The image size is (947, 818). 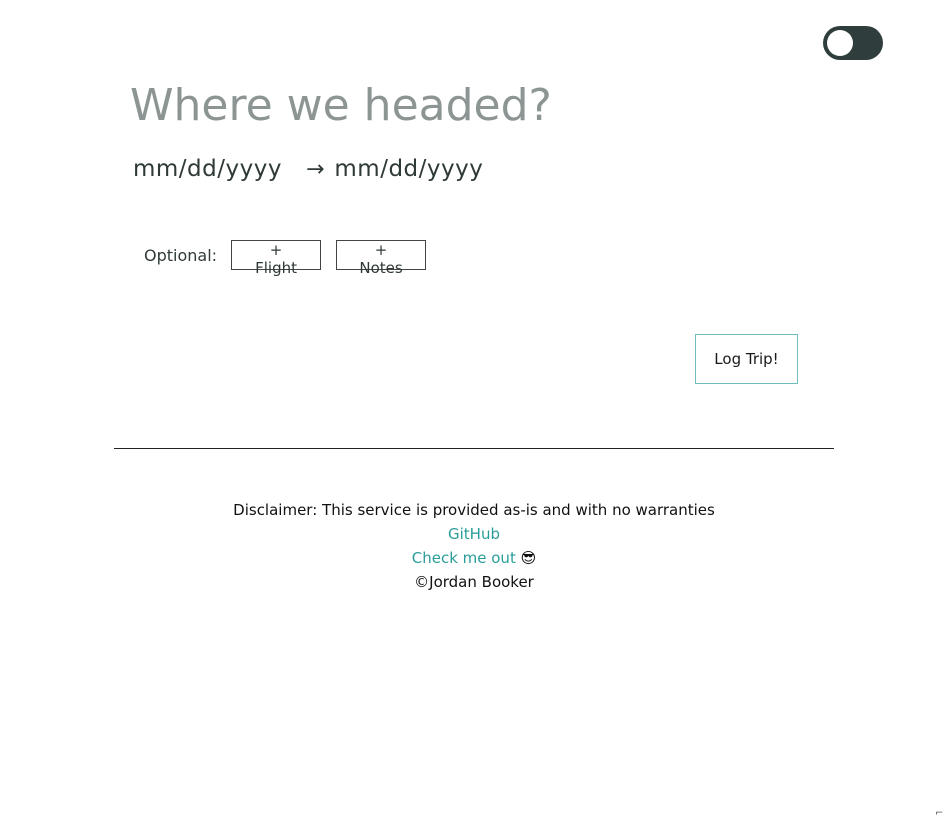 I want to click on add-flight-button: + Flight, so click(x=276, y=258).